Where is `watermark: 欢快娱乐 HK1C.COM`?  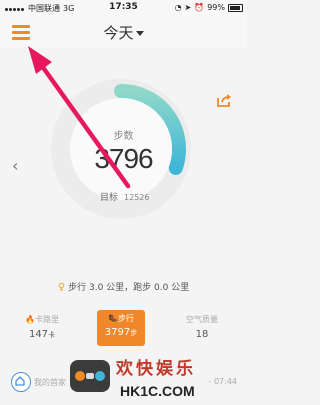 watermark: 欢快娱乐 HK1C.COM is located at coordinates (145, 378).